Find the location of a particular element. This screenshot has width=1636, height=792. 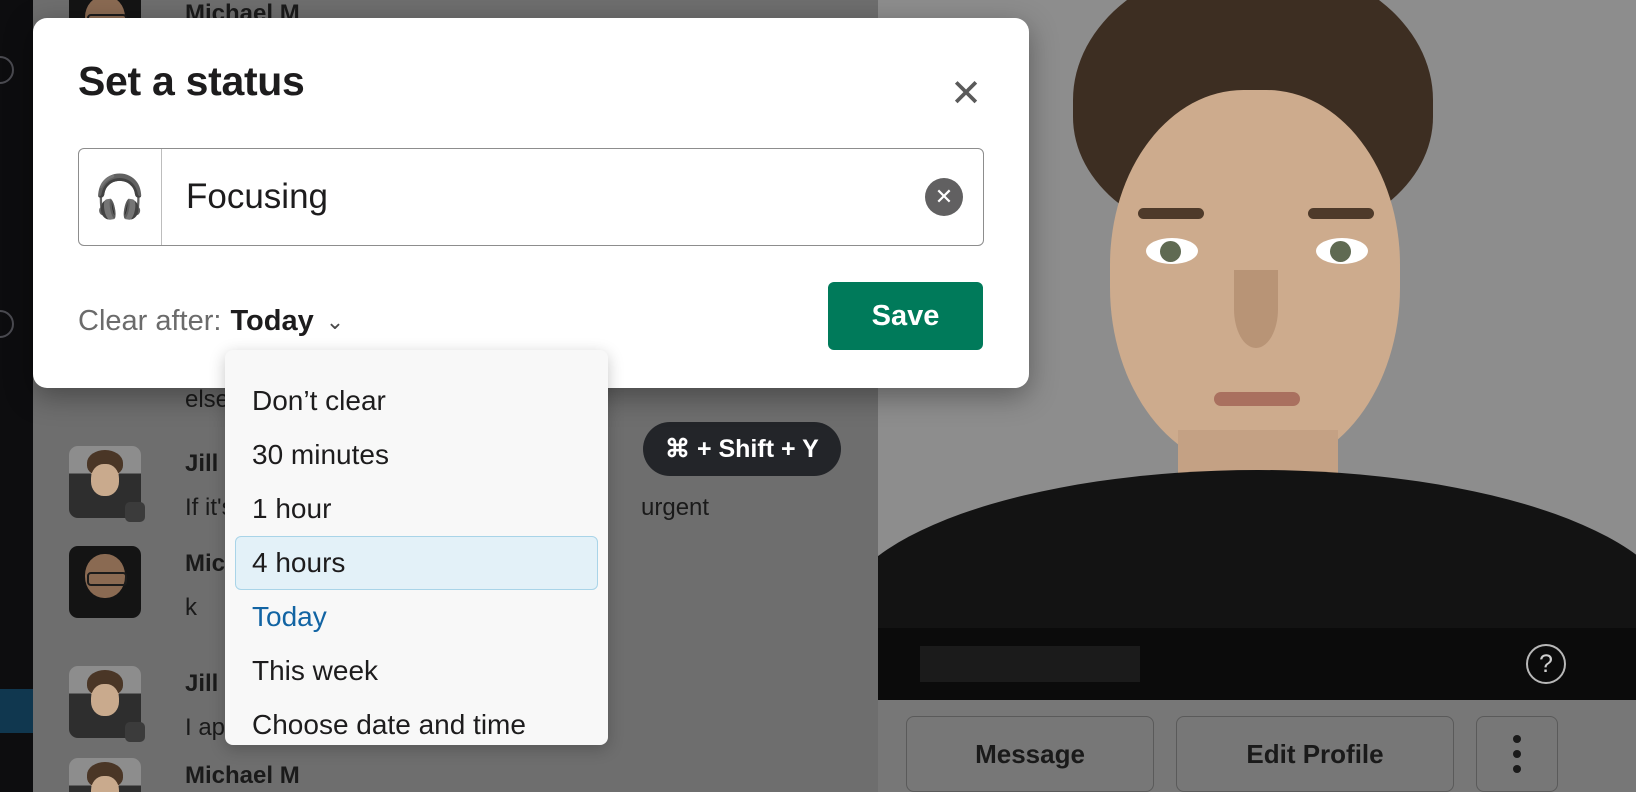

dropdown-item-label: This week is located at coordinates (315, 670).